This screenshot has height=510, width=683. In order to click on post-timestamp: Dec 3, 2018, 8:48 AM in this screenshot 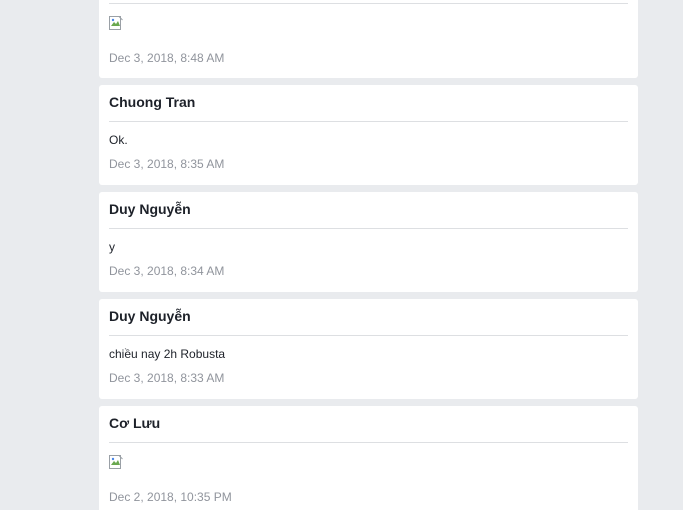, I will do `click(166, 58)`.